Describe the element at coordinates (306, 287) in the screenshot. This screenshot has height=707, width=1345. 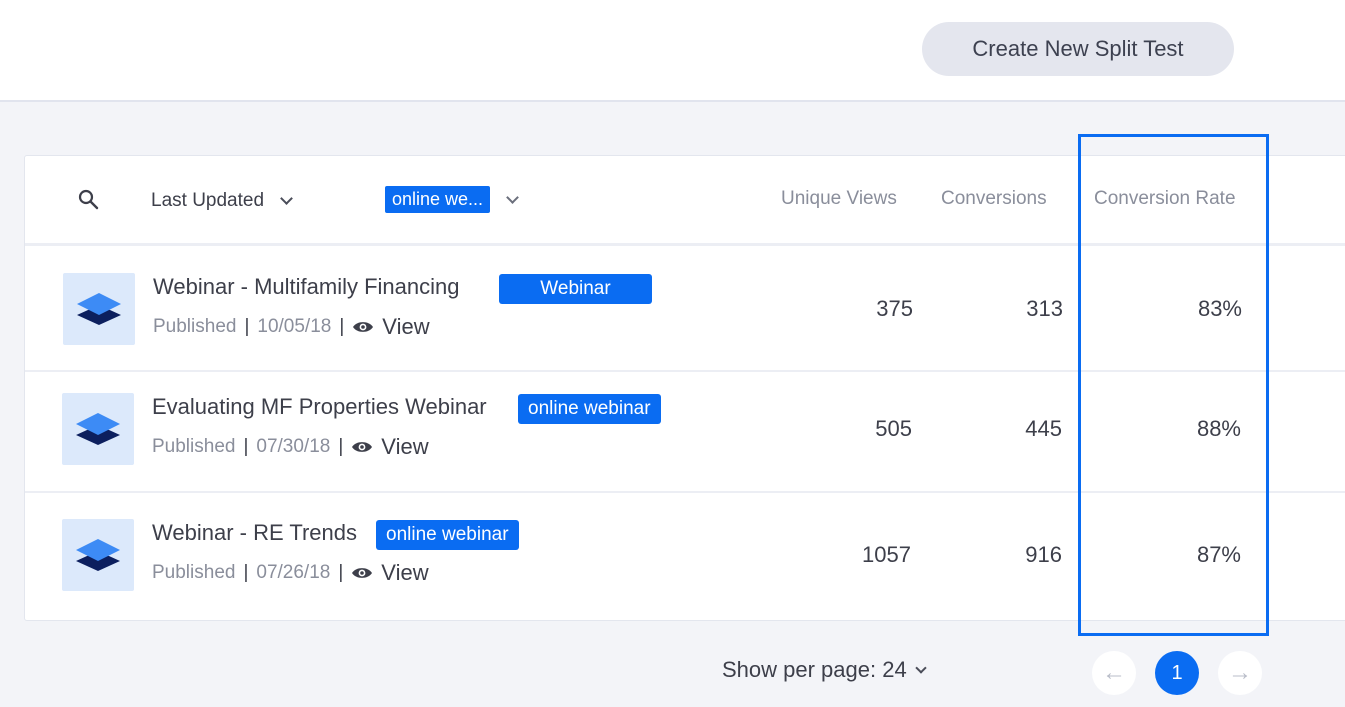
I see `page-title: Webinar - Multifamily Financing` at that location.